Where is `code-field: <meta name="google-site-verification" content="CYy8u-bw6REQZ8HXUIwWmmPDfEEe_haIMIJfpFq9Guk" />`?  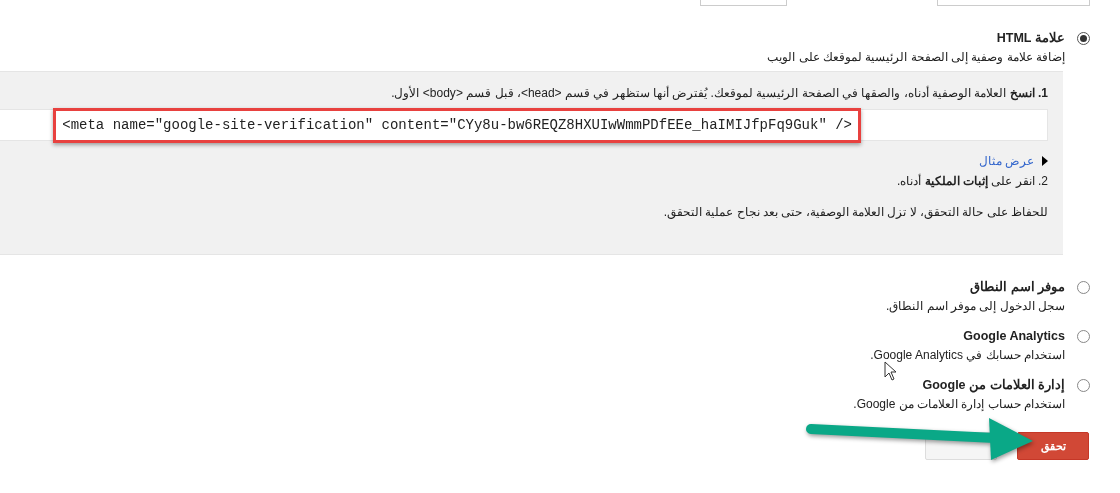 code-field: <meta name="google-site-verification" content="CYy8u-bw6REQZ8HXUIwWmmPDfEEe_haIMIJfpFq9Guk" /> is located at coordinates (524, 125).